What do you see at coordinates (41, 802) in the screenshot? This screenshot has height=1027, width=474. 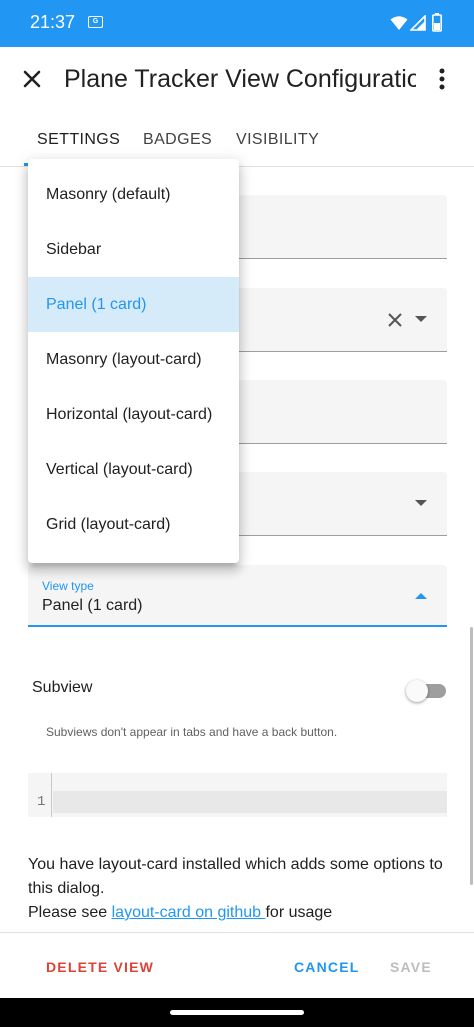 I see `line-number: 1` at bounding box center [41, 802].